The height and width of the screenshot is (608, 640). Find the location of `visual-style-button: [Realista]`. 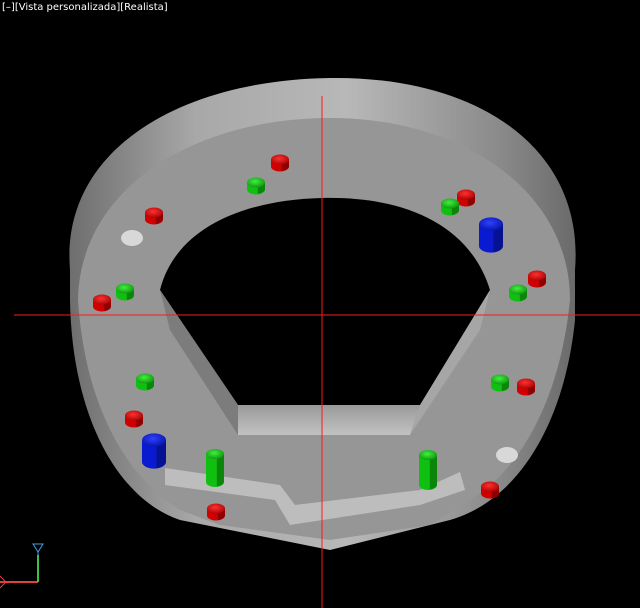

visual-style-button: [Realista] is located at coordinates (143, 8).